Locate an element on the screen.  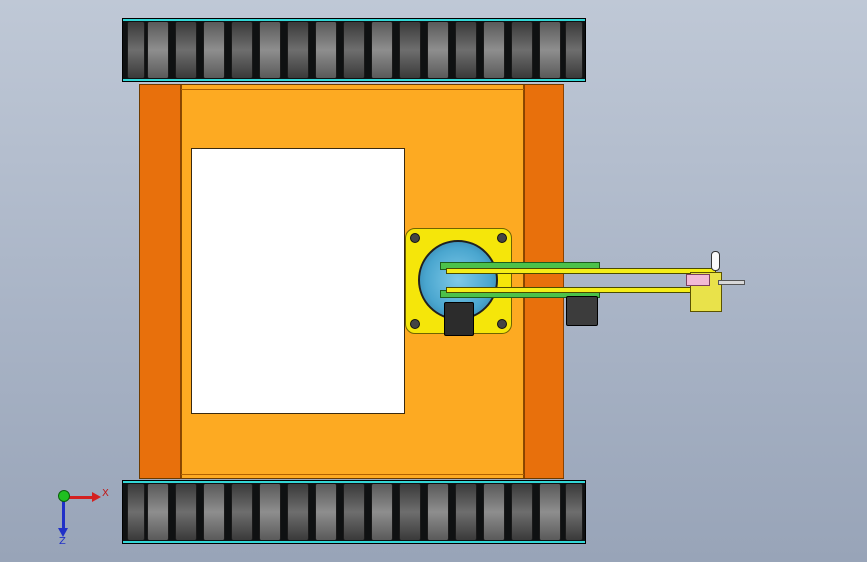
gripper-finger is located at coordinates (731, 282).